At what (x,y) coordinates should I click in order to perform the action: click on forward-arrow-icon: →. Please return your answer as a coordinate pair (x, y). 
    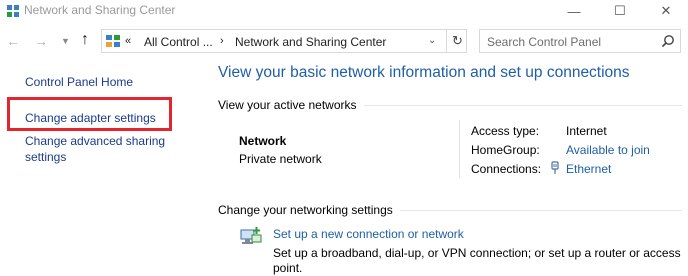
    Looking at the image, I should click on (41, 41).